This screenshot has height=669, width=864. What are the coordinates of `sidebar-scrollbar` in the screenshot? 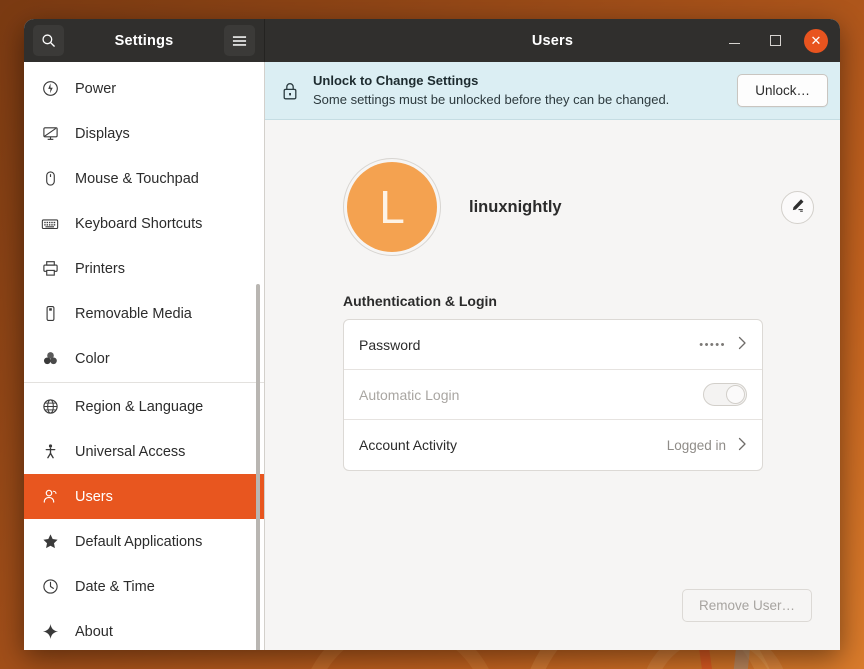 It's located at (258, 467).